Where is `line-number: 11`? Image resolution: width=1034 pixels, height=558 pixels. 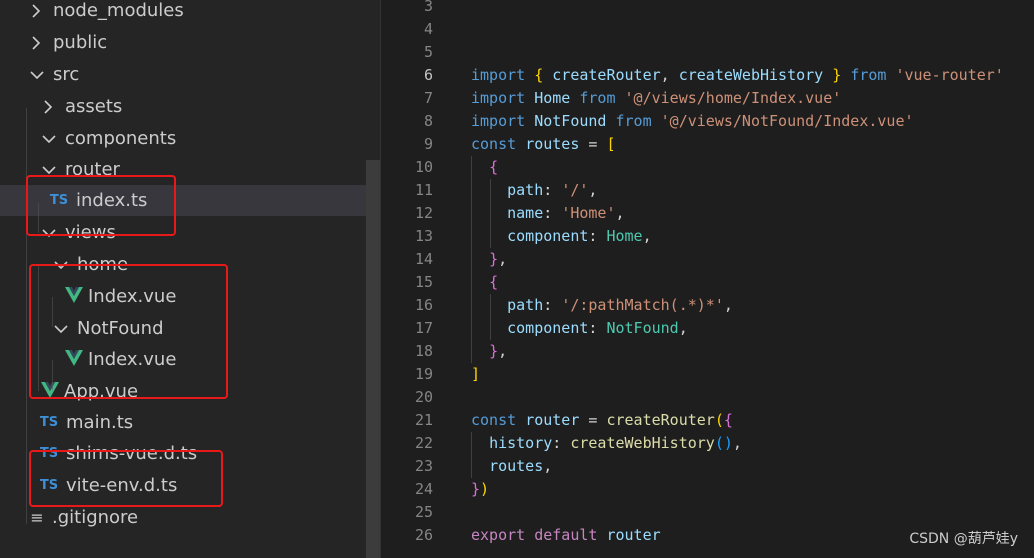
line-number: 11 is located at coordinates (423, 190).